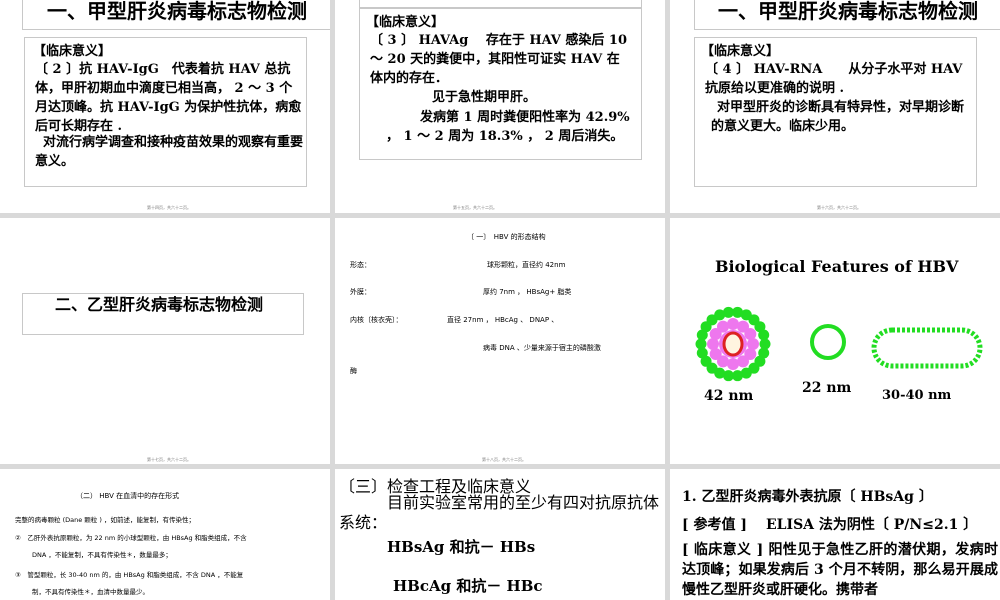  What do you see at coordinates (764, 335) in the screenshot?
I see `envelope-bead` at bounding box center [764, 335].